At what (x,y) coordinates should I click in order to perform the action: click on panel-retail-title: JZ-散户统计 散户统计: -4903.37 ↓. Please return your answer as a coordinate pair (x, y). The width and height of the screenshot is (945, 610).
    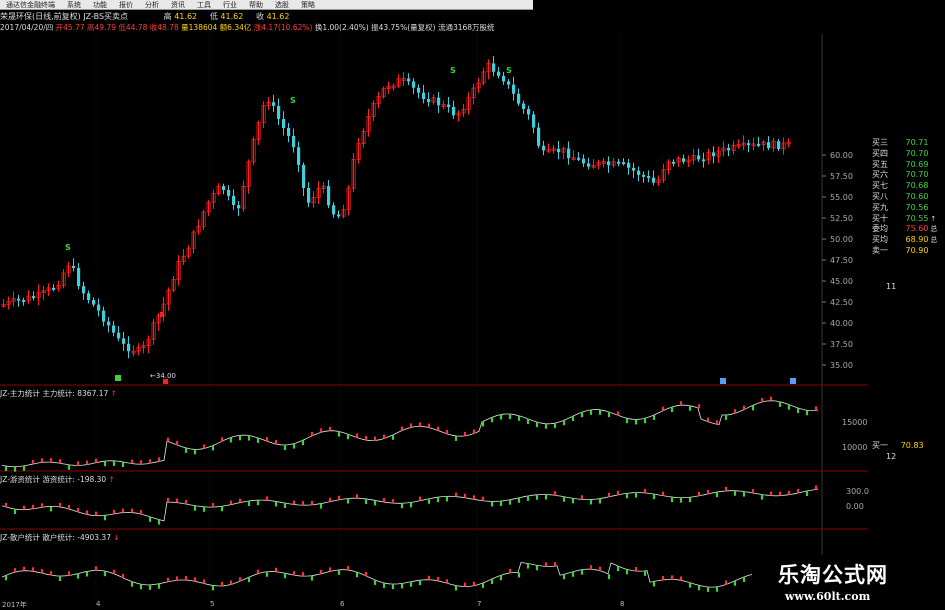
    Looking at the image, I should click on (60, 537).